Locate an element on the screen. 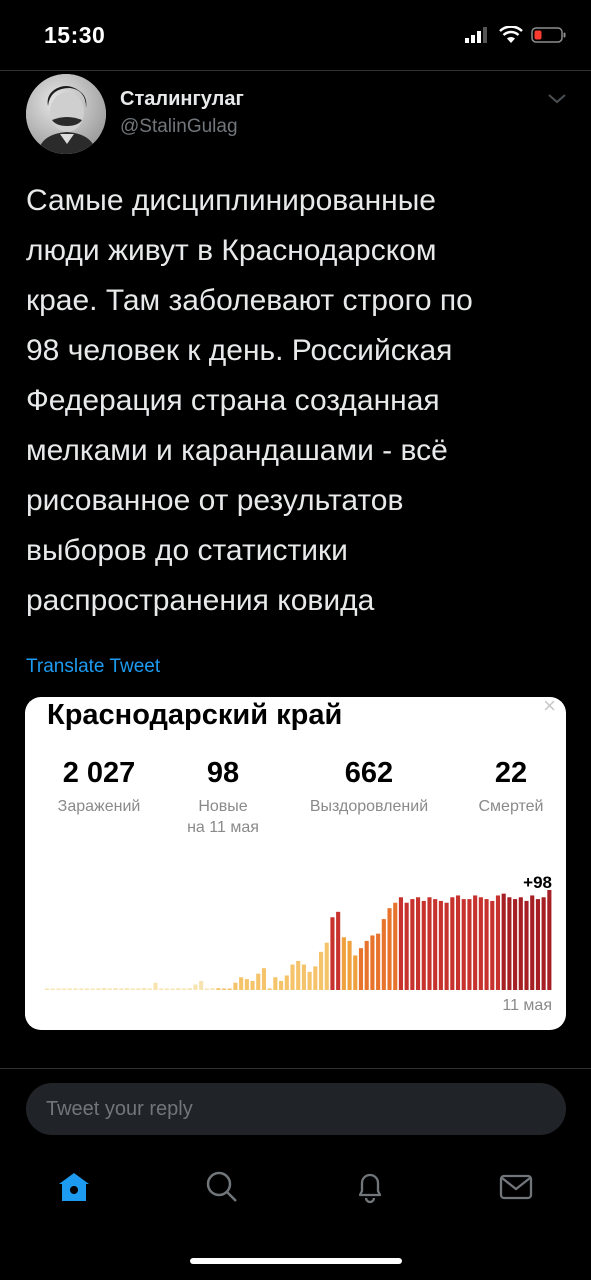  nav-home is located at coordinates (74, 1187).